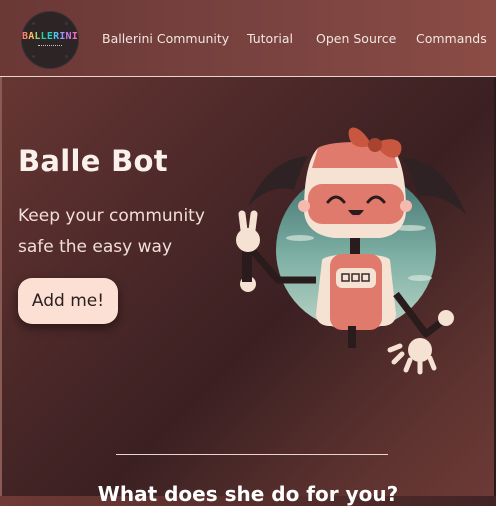 The height and width of the screenshot is (506, 496). Describe the element at coordinates (50, 36) in the screenshot. I see `logo-text: BALLERINI` at that location.